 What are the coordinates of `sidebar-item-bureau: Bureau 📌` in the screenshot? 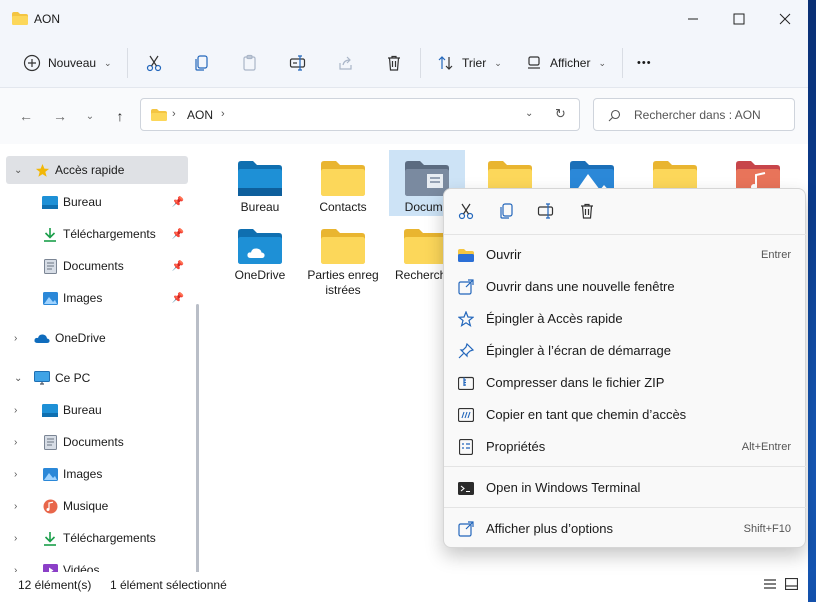 It's located at (97, 202).